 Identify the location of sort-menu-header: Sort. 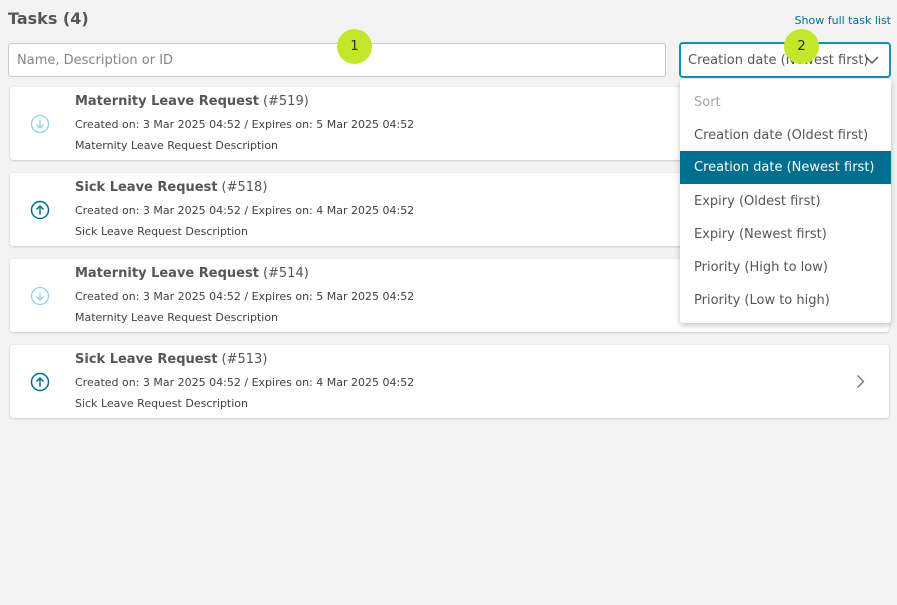
(707, 102).